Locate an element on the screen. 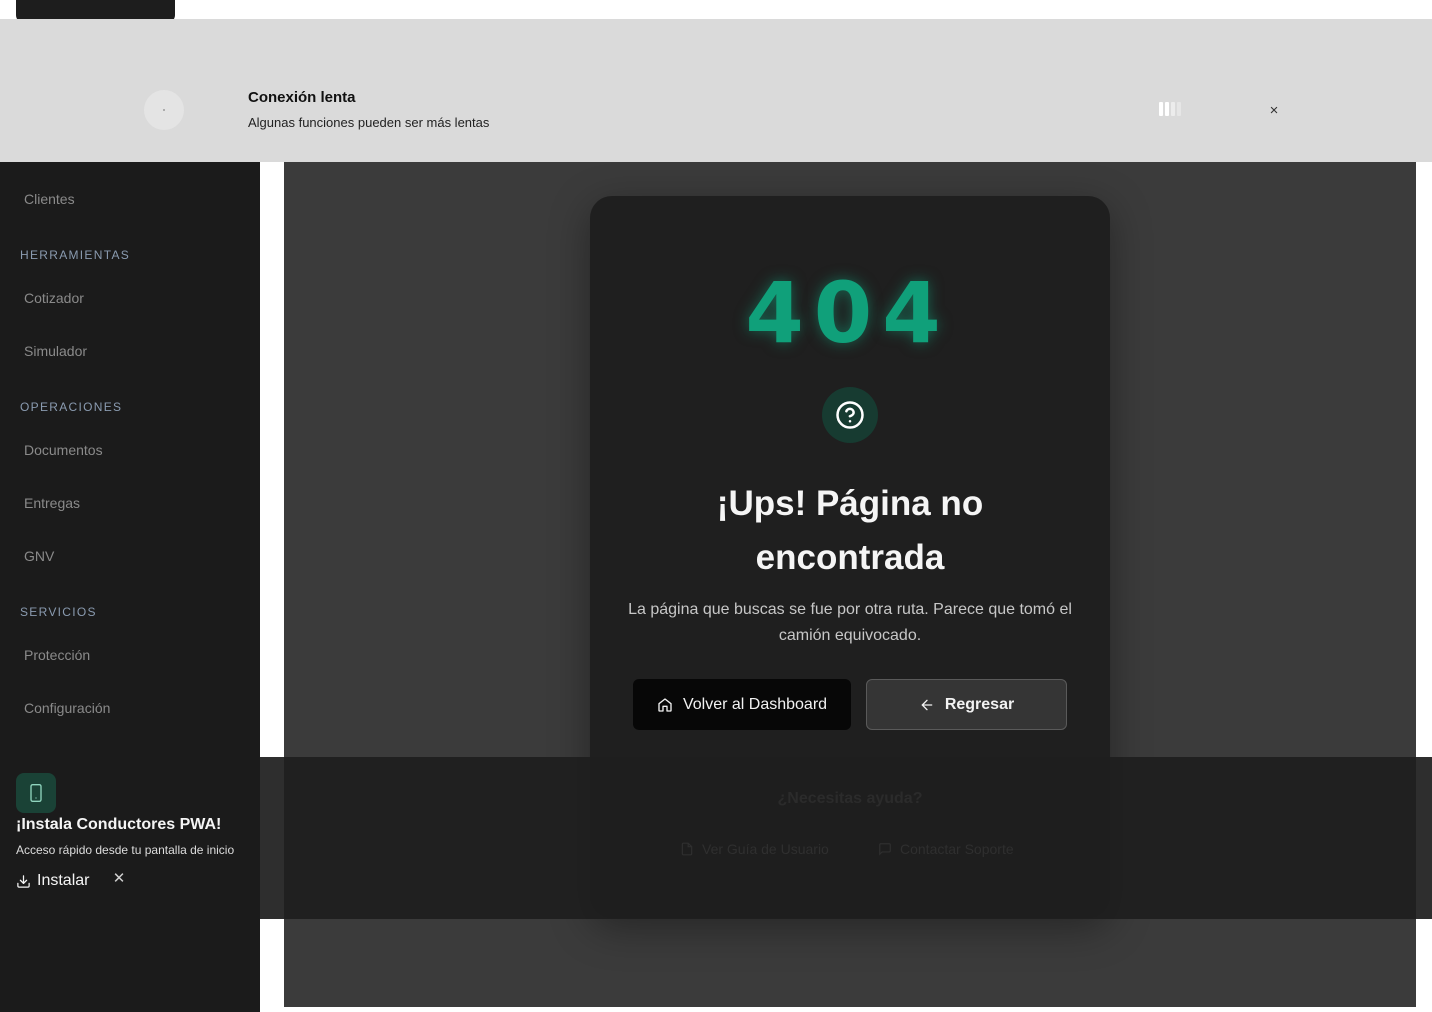  contact-support-link: Contactar Soporte is located at coordinates (946, 849).